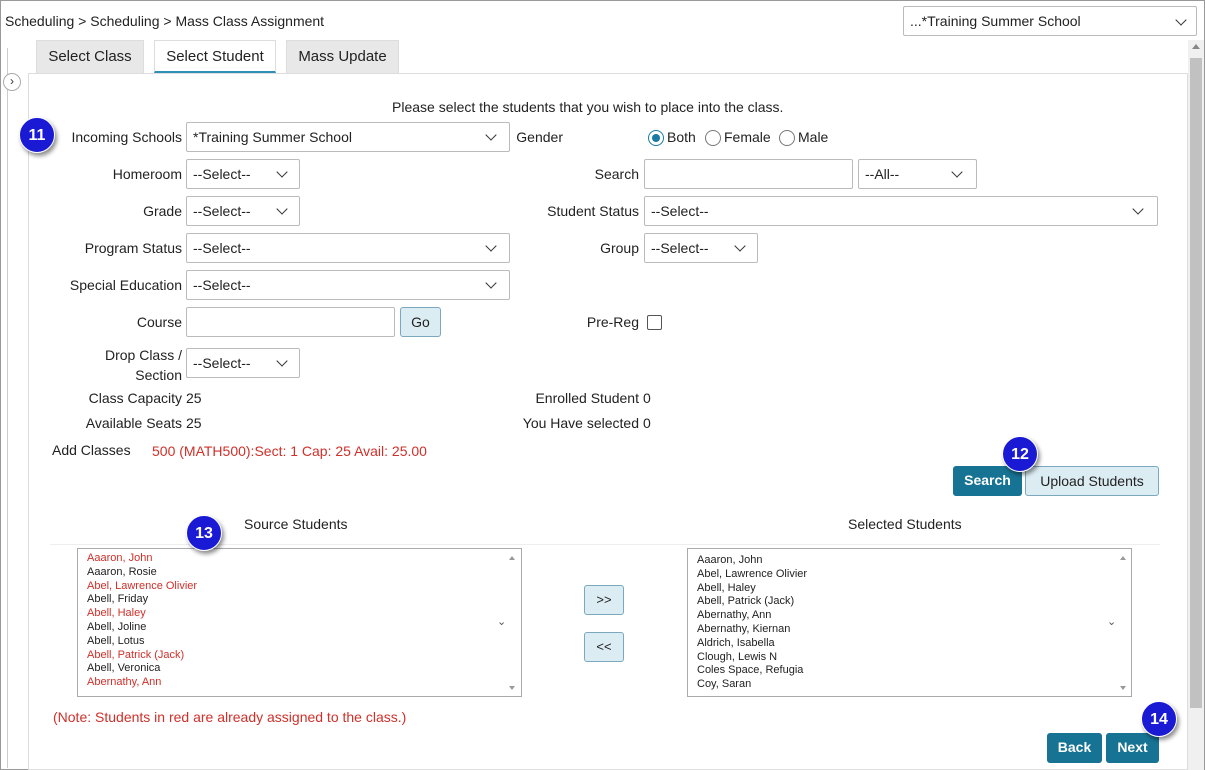 This screenshot has width=1205, height=770. I want to click on drop-class-select: --Select--, so click(243, 363).